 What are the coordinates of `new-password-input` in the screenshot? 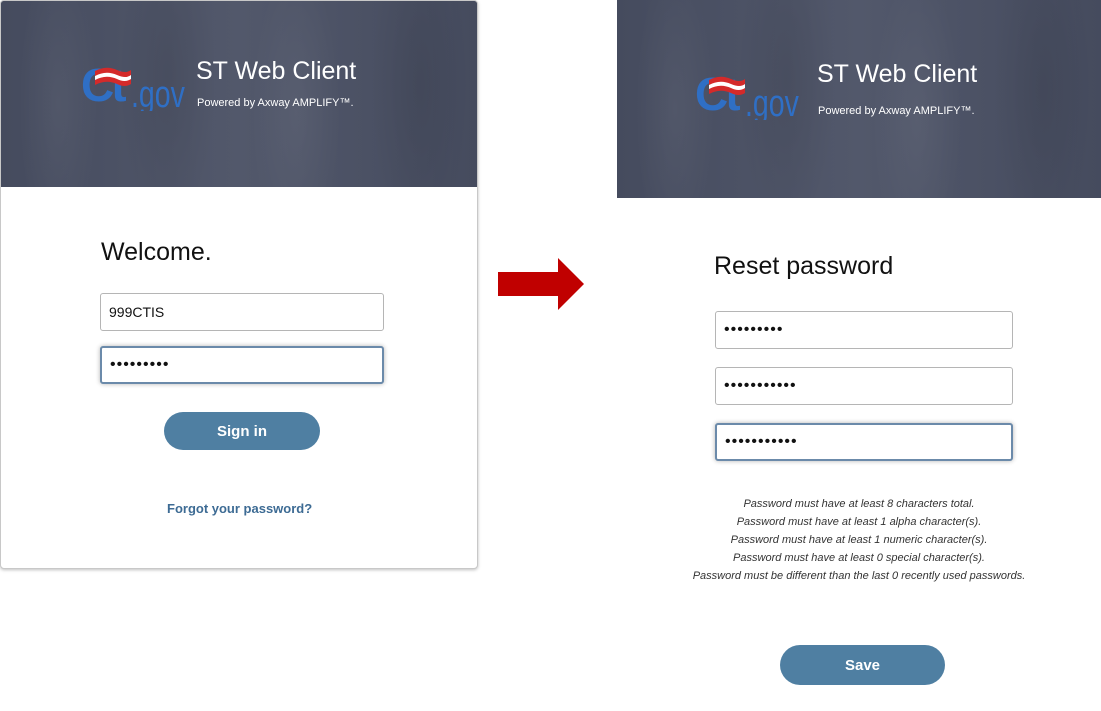 It's located at (864, 386).